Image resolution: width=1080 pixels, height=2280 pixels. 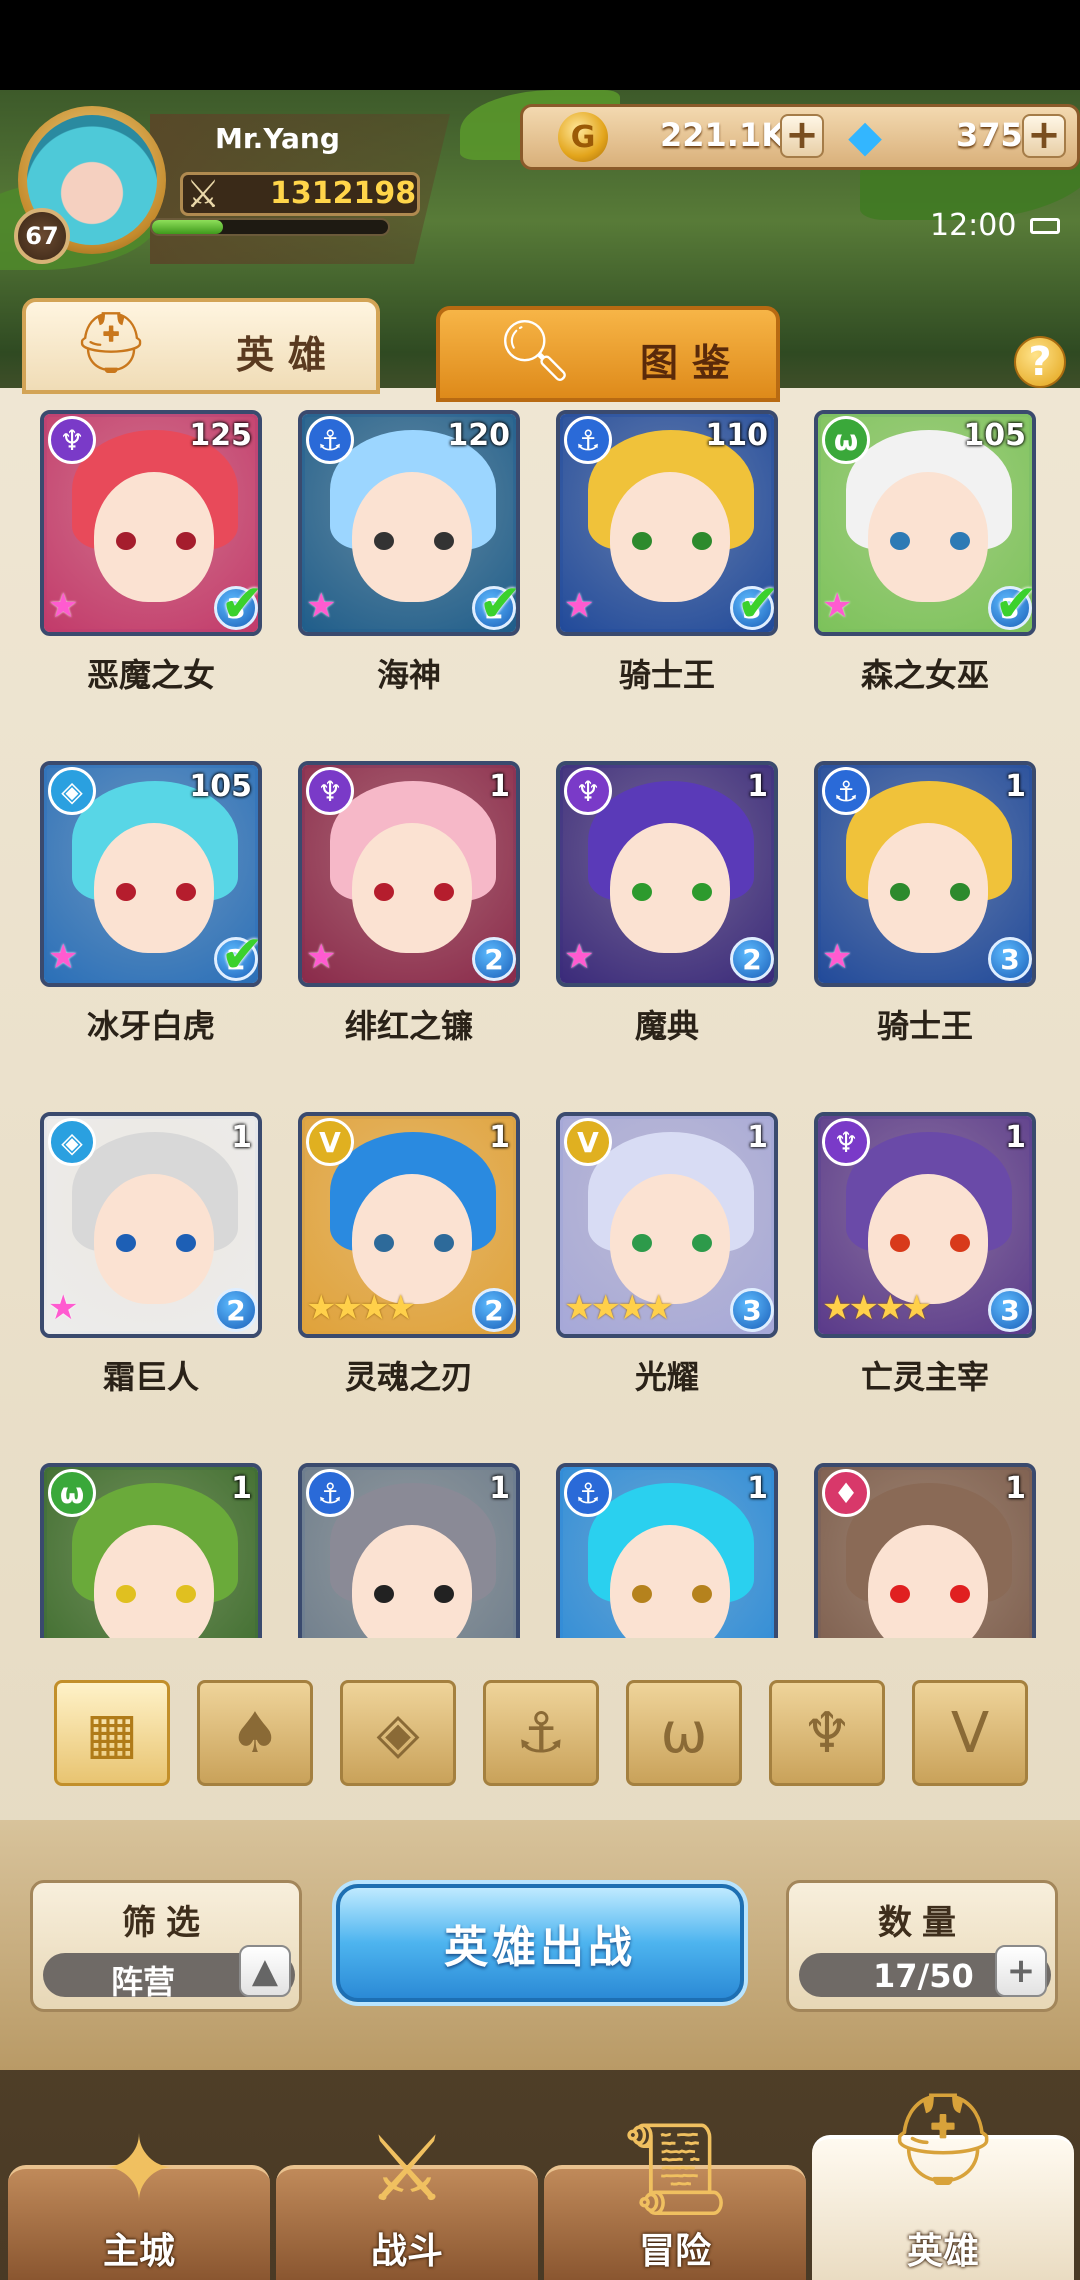 What do you see at coordinates (692, 363) in the screenshot?
I see `tab-label: 图鉴` at bounding box center [692, 363].